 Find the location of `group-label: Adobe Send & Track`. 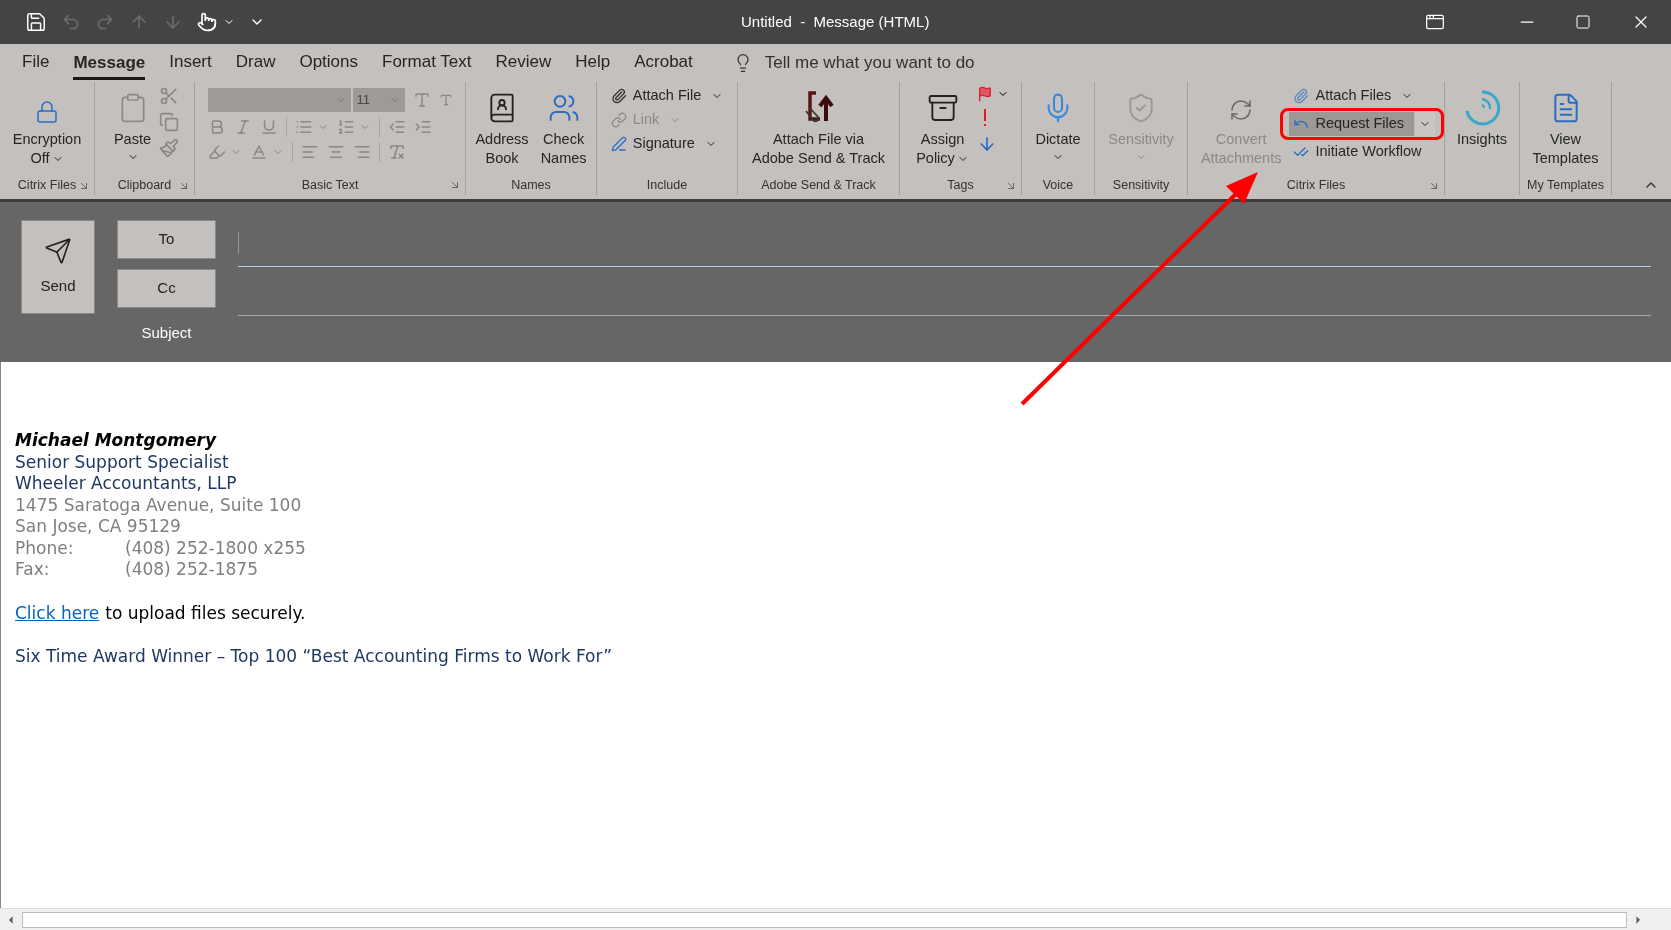

group-label: Adobe Send & Track is located at coordinates (818, 186).